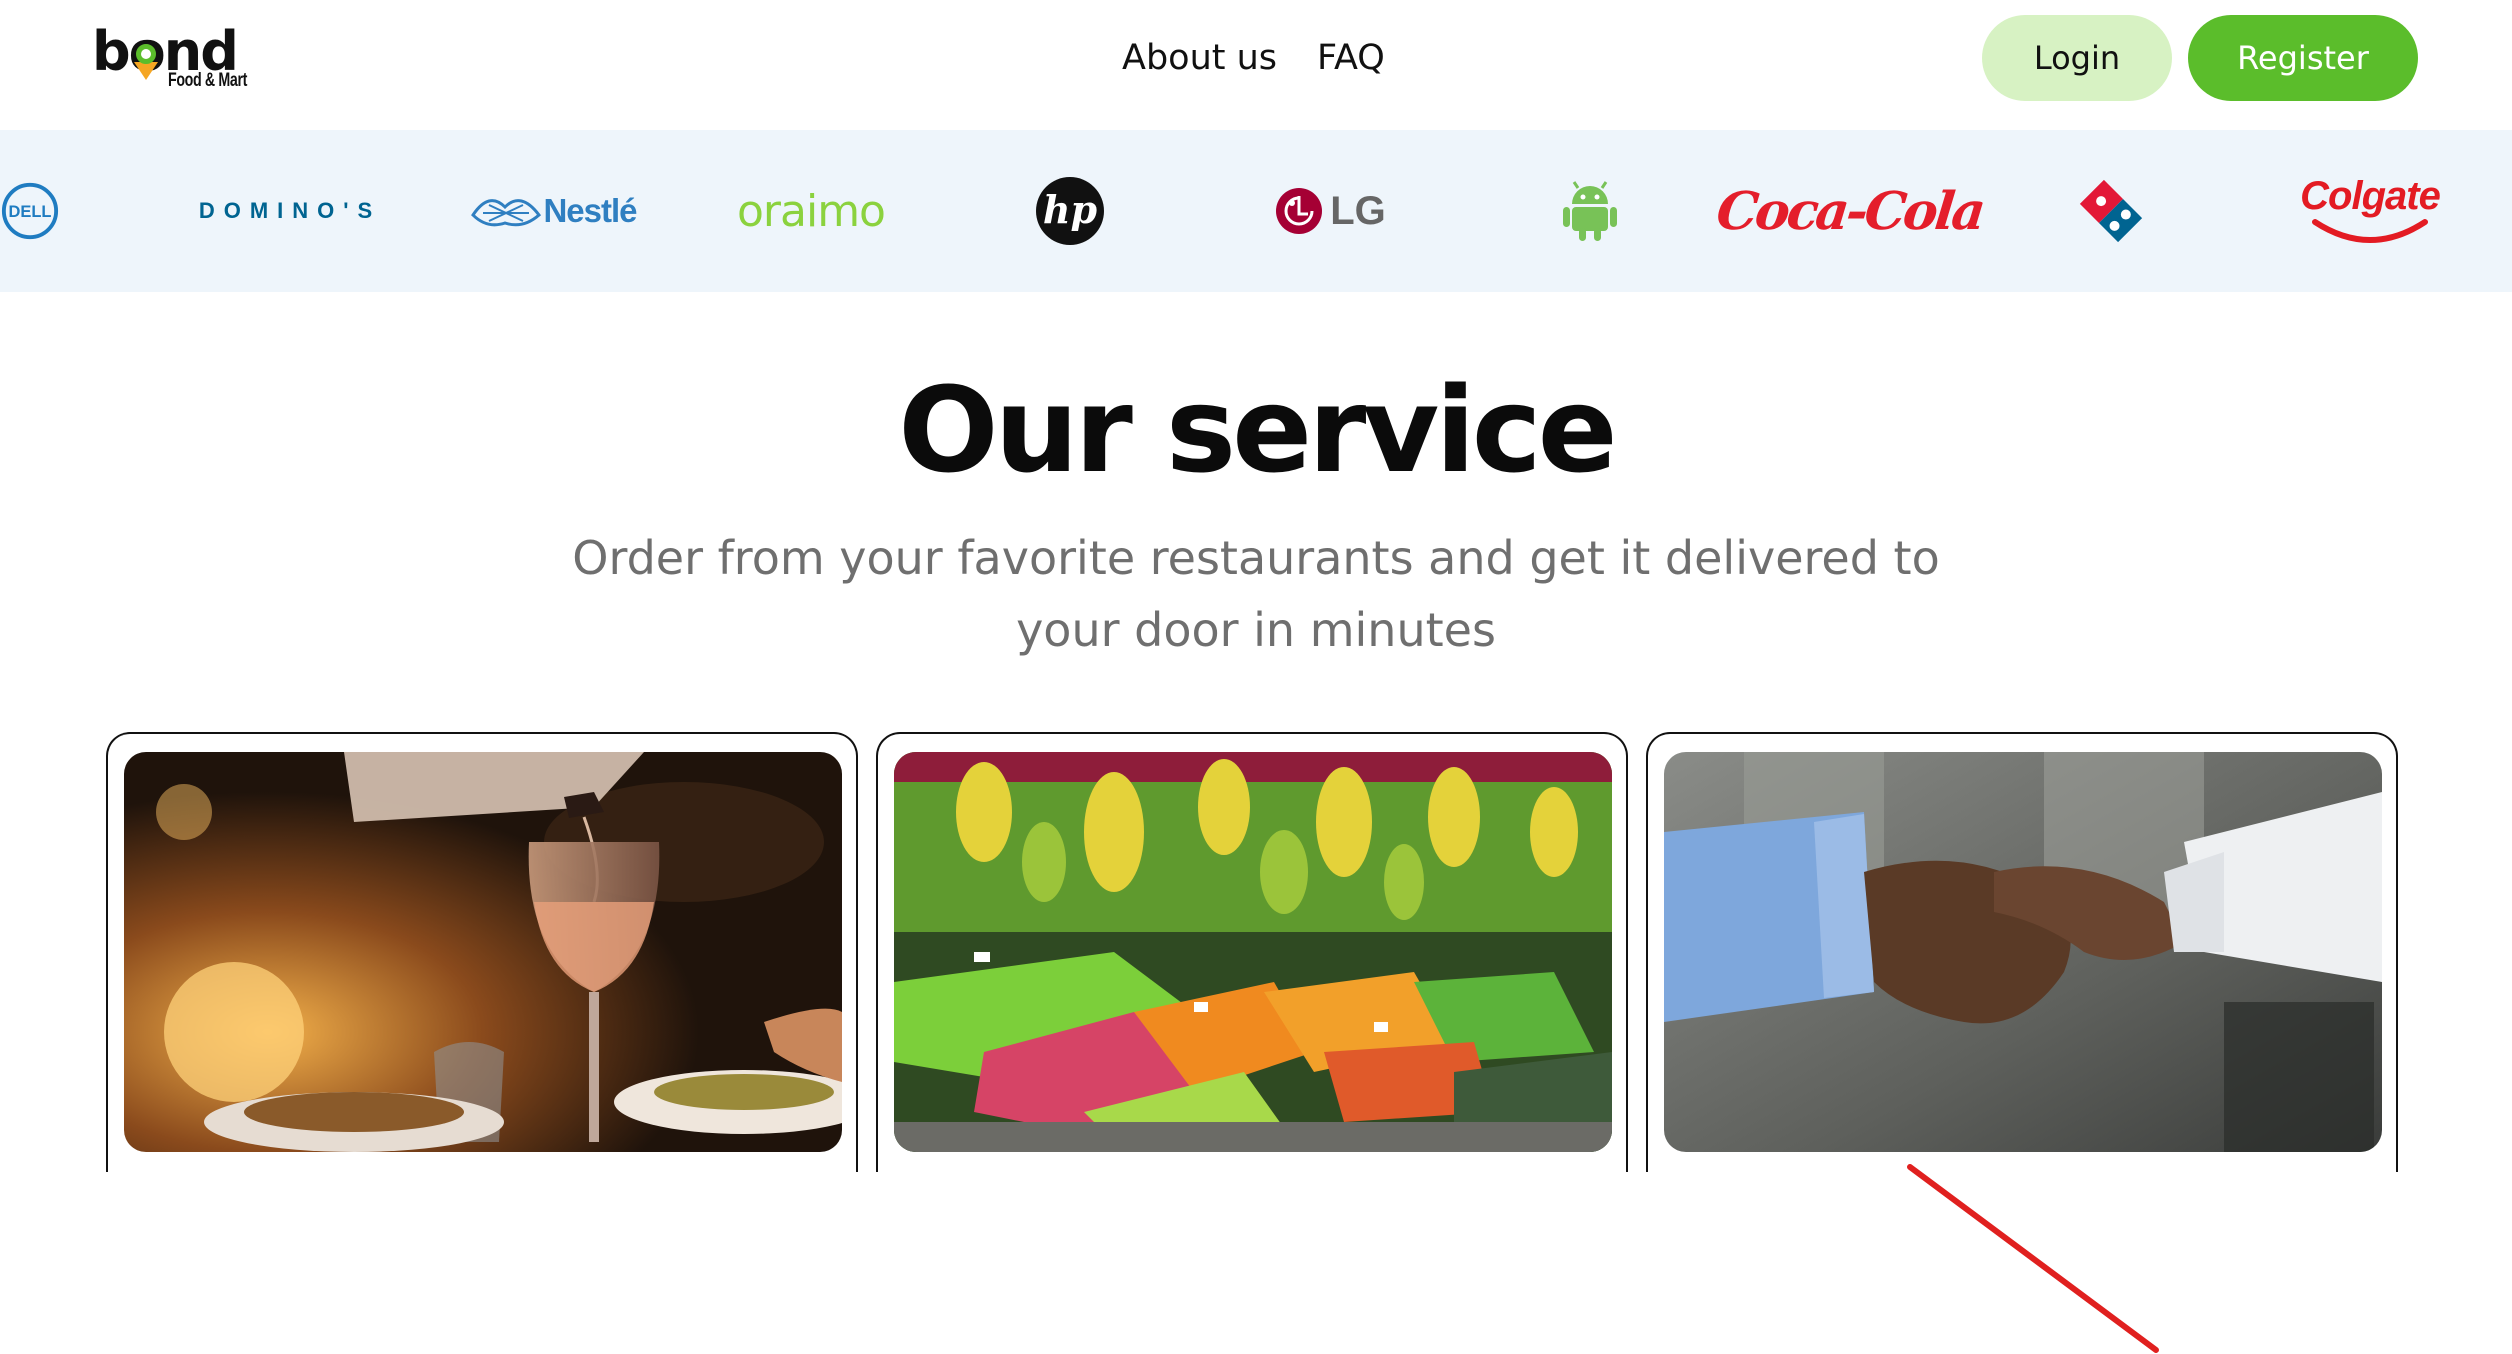  Describe the element at coordinates (1351, 58) in the screenshot. I see `nav-faq: FAQ` at that location.